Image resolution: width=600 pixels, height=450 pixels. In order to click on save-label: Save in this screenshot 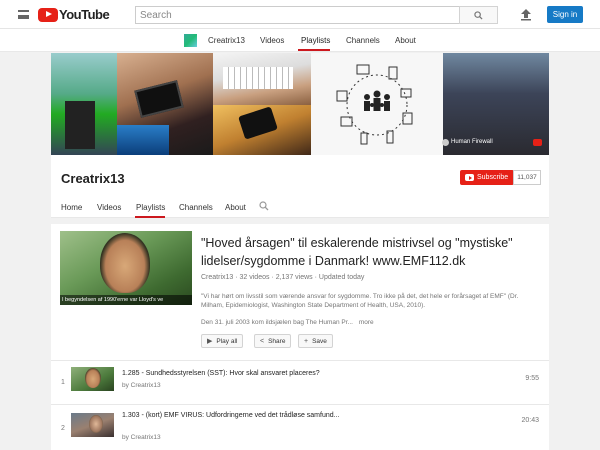, I will do `click(319, 341)`.